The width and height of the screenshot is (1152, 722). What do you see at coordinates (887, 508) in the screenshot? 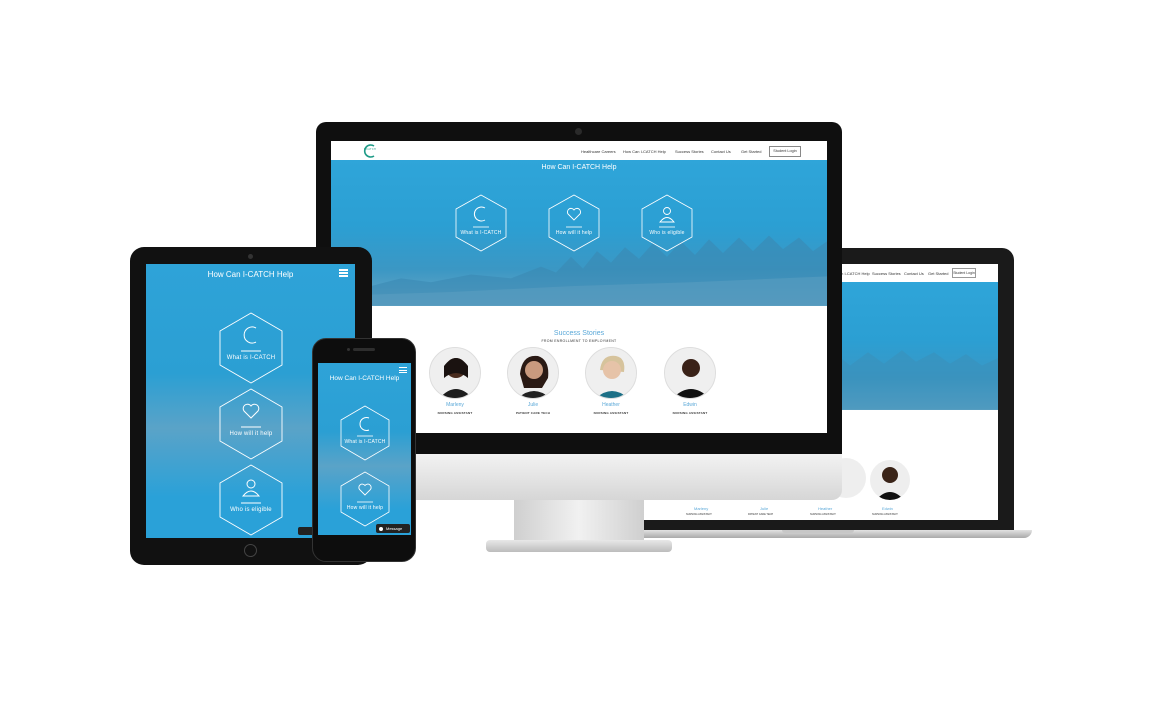
I see `laptop-person-name: Edwin` at bounding box center [887, 508].